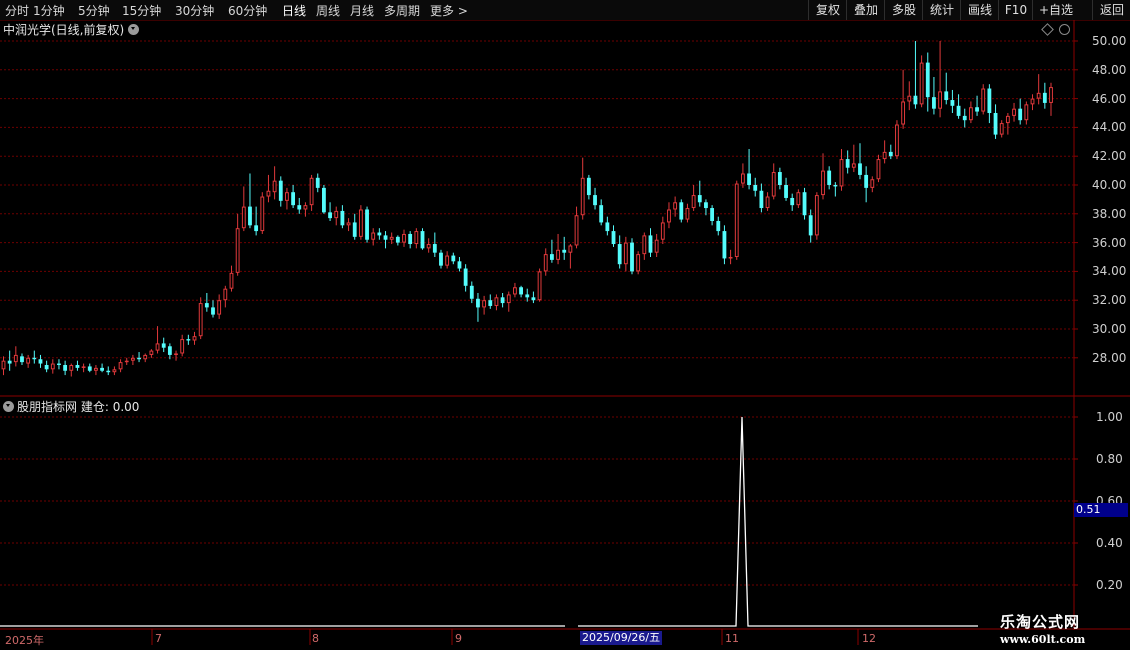 The image size is (1130, 650). I want to click on tab-period-5min: 5分钟, so click(94, 10).